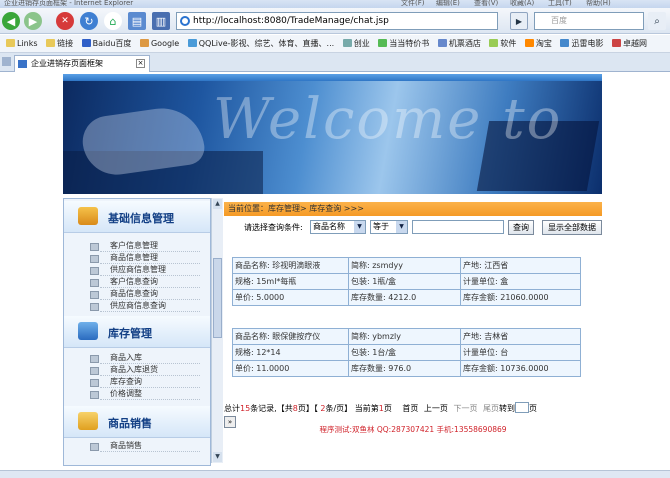 This screenshot has width=670, height=478. Describe the element at coordinates (137, 306) in the screenshot. I see `sidebar-item-supplier-query: 供应商信息查询` at that location.